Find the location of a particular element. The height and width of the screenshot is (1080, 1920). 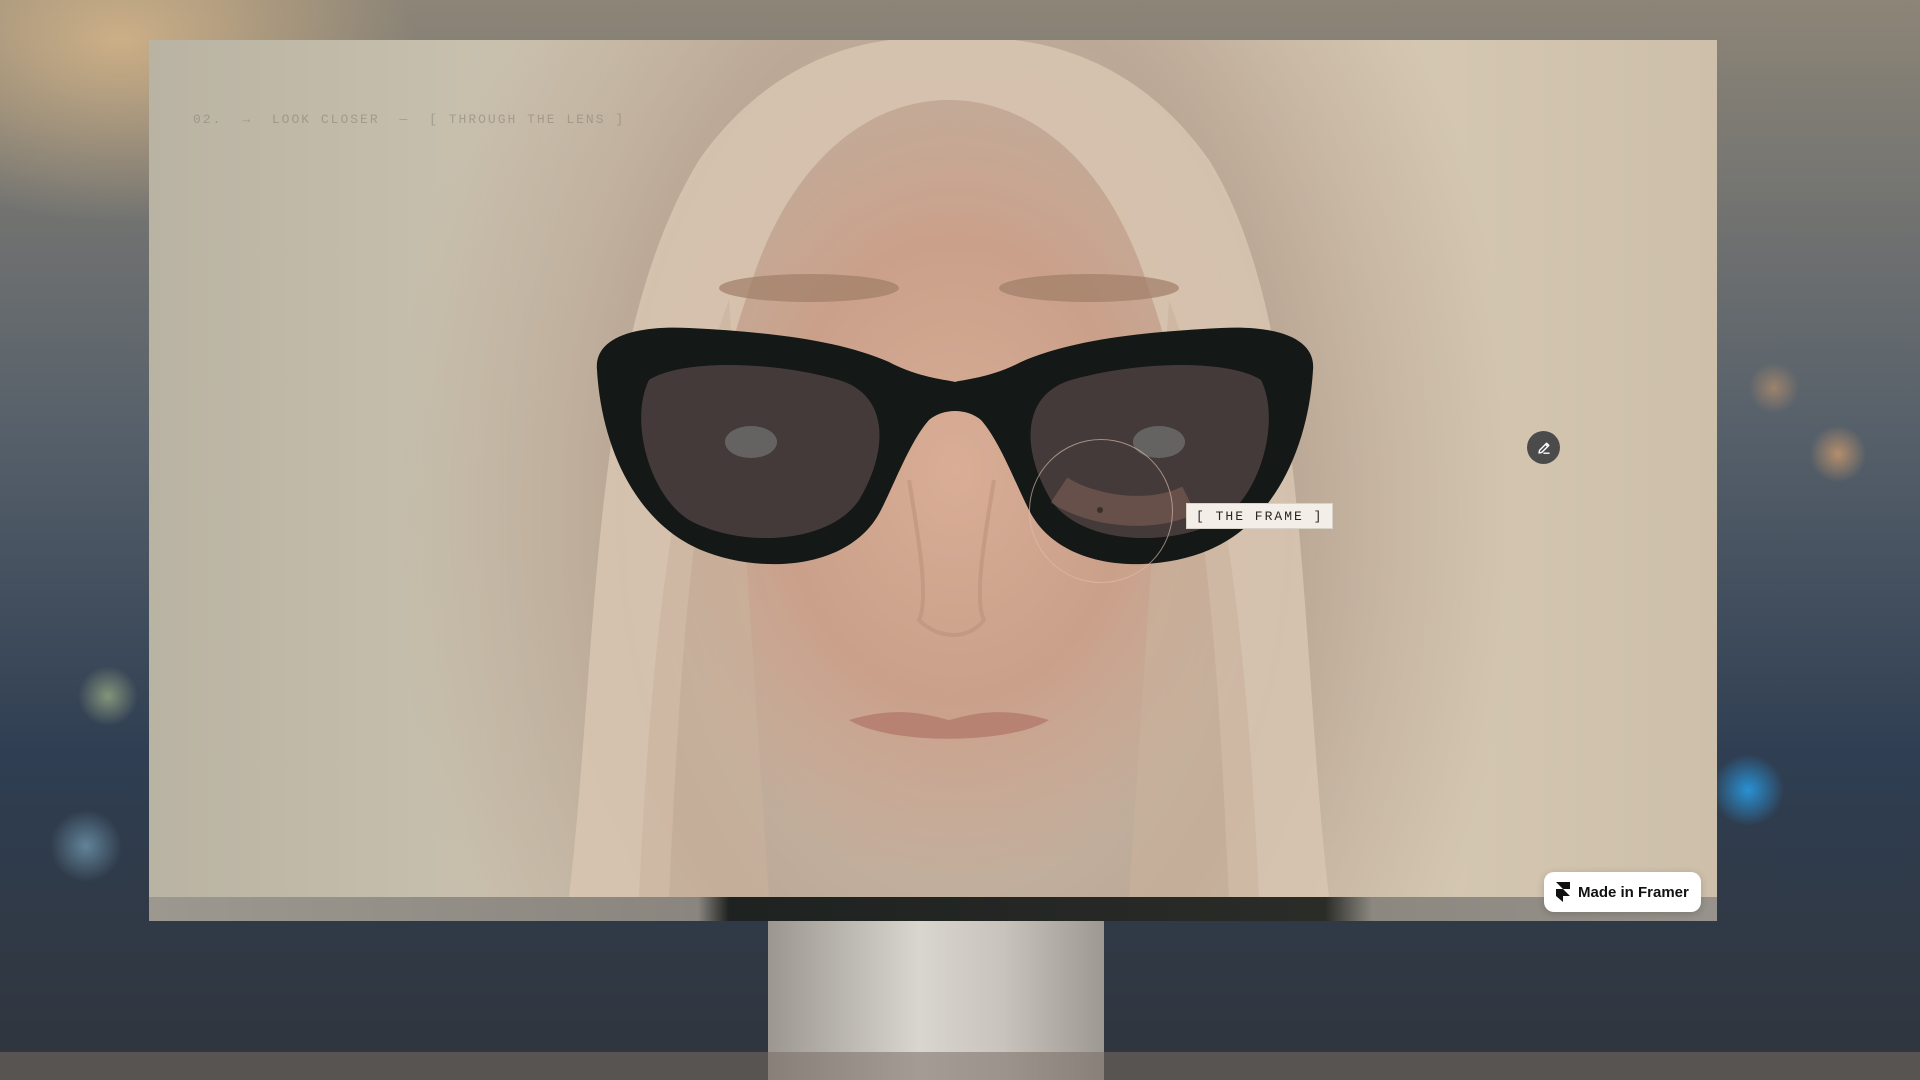

section-caption: 02. → LOOK CLOSER — [ THROUGH THE LENS ] is located at coordinates (414, 119).